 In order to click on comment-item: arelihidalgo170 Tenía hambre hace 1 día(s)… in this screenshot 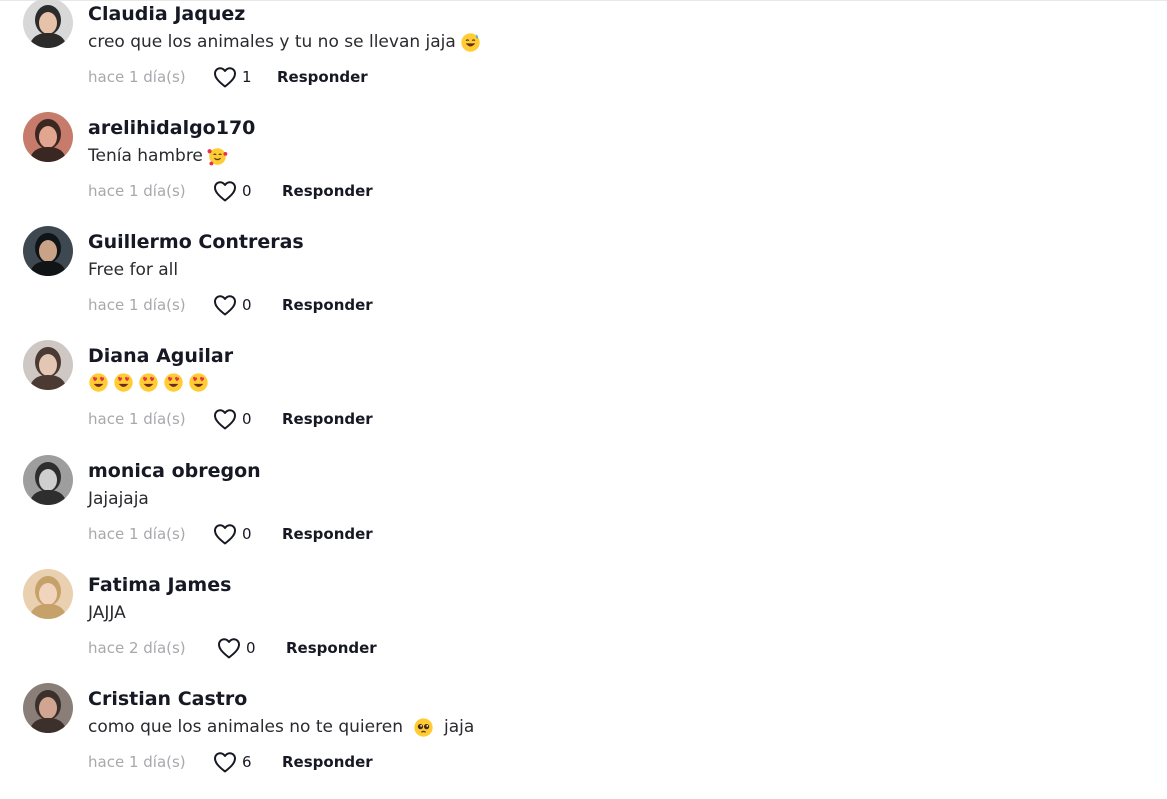, I will do `click(583, 169)`.